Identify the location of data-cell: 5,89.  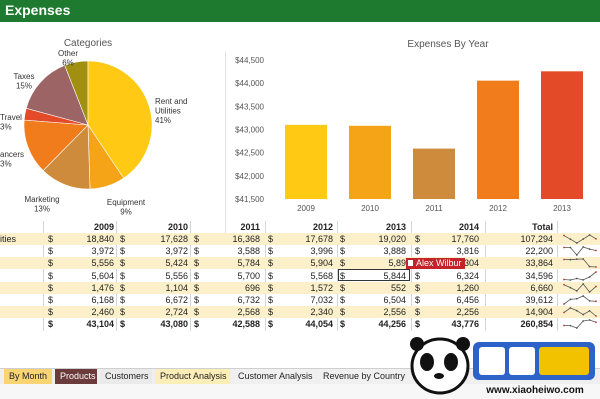
(376, 263).